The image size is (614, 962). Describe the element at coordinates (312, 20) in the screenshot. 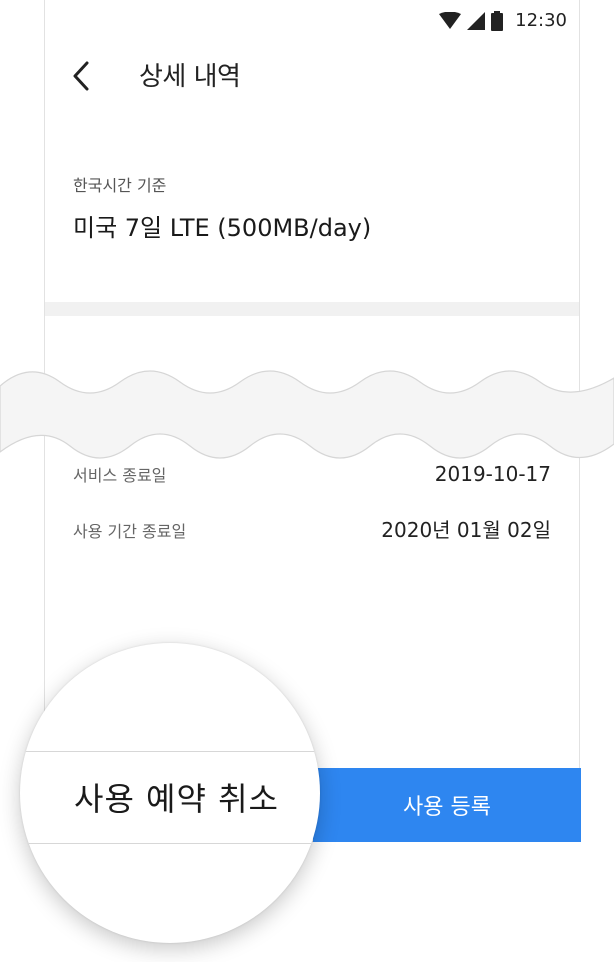

I see `status-bar: 12:30` at that location.